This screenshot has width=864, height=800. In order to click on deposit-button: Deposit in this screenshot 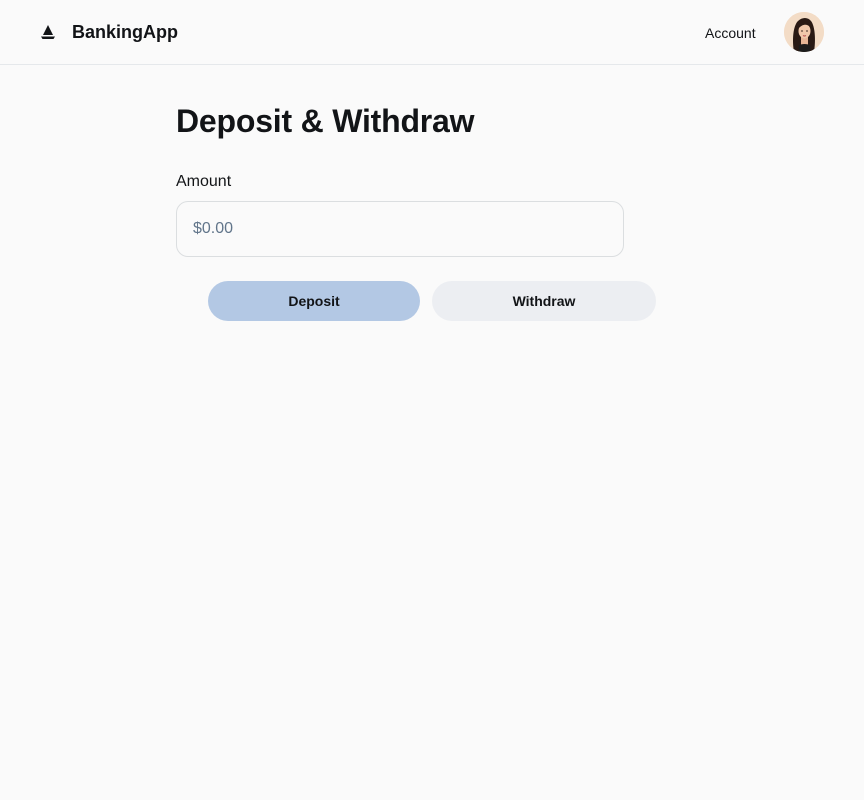, I will do `click(314, 301)`.